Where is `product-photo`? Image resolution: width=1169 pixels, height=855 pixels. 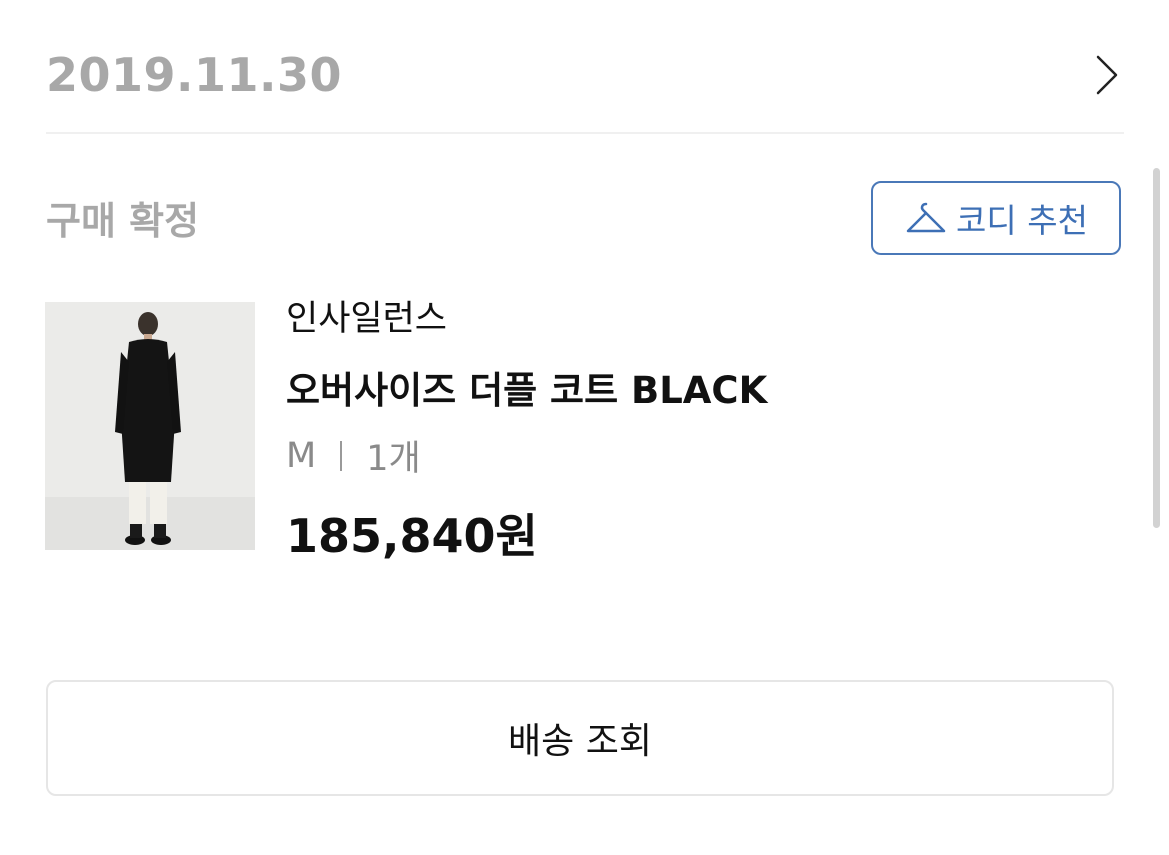
product-photo is located at coordinates (150, 426).